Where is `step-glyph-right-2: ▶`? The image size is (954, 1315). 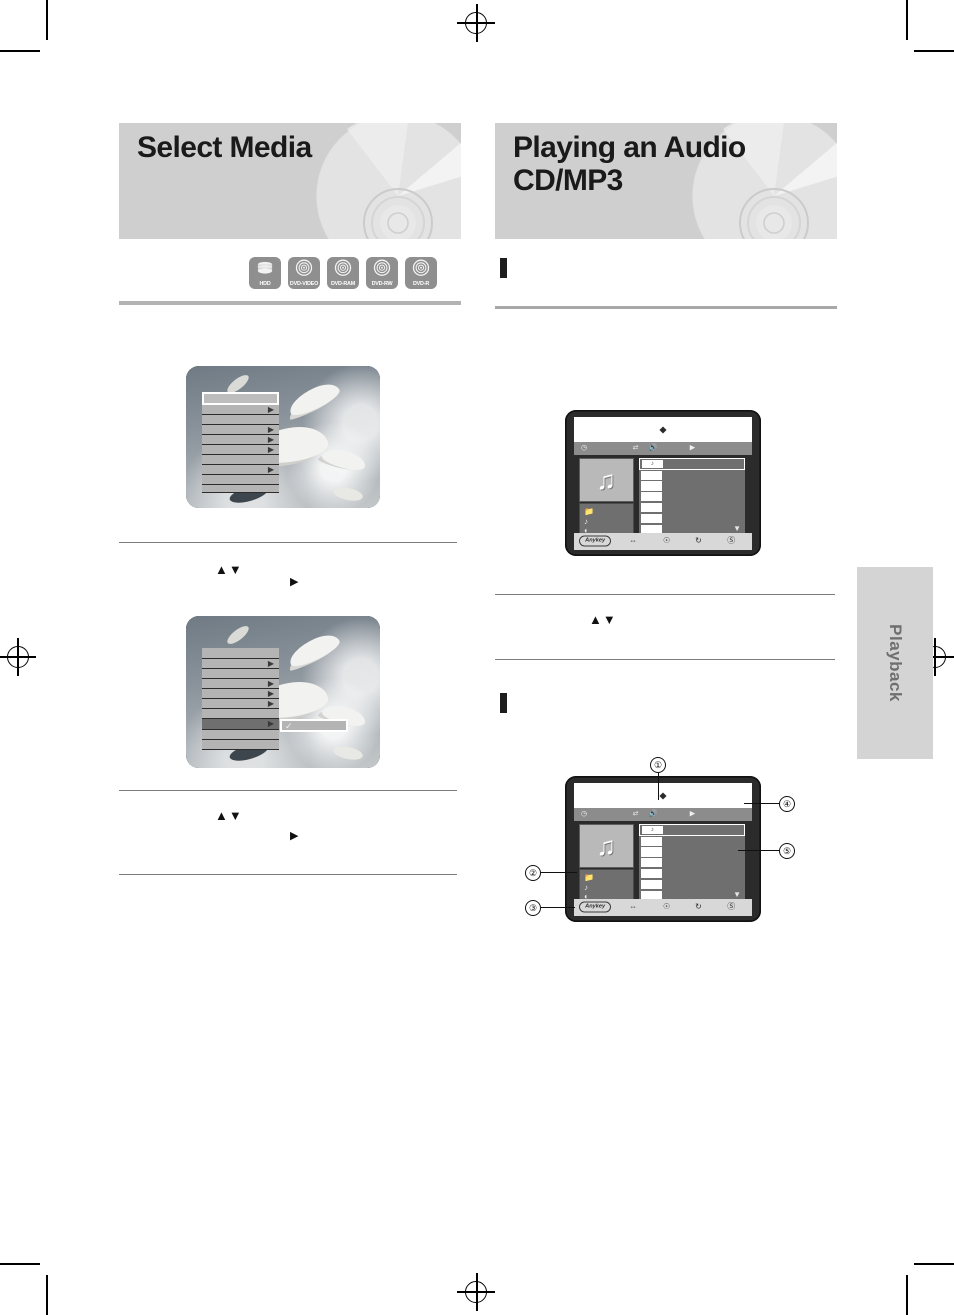
step-glyph-right-2: ▶ is located at coordinates (294, 836).